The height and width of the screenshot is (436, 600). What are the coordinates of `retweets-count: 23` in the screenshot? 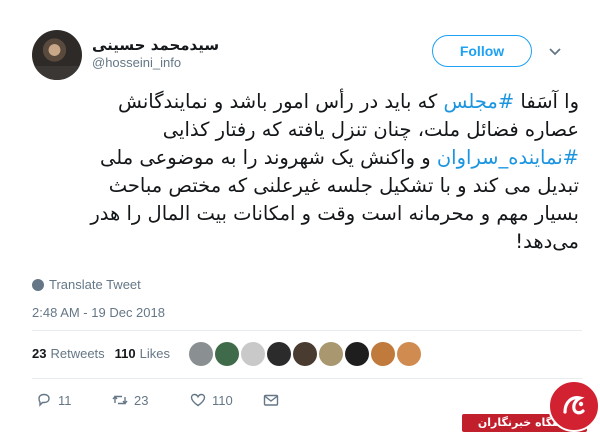 It's located at (39, 353).